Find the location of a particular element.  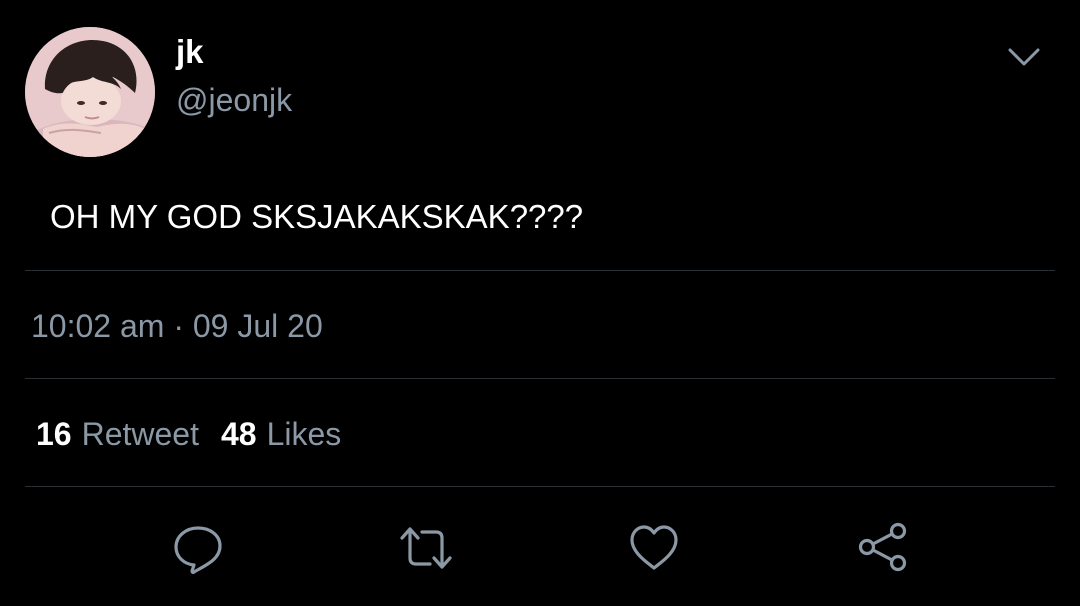

retweet-button is located at coordinates (426, 548).